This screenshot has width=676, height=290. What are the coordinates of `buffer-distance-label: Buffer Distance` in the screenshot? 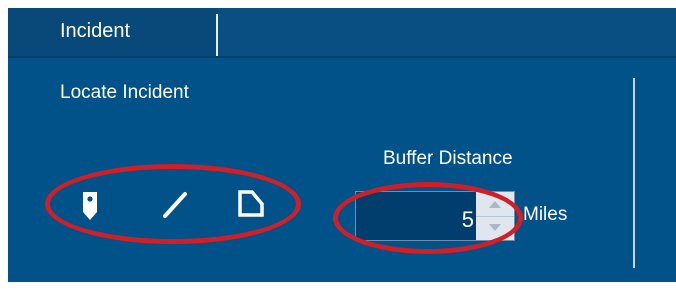 It's located at (448, 158).